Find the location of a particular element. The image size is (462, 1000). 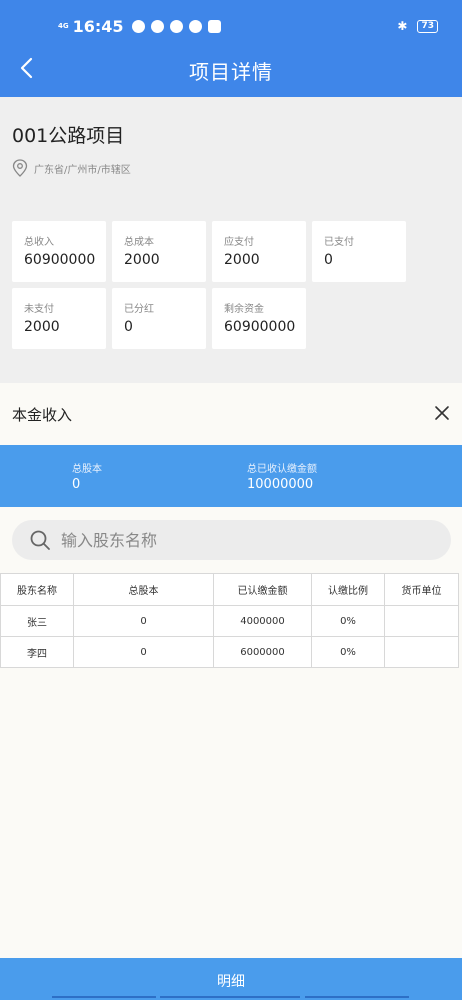

total-shares-value: 0 is located at coordinates (76, 484).